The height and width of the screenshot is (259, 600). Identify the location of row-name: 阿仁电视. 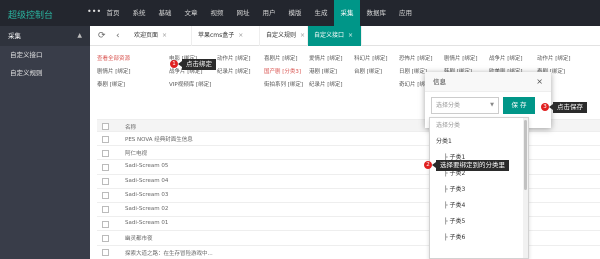
(136, 153).